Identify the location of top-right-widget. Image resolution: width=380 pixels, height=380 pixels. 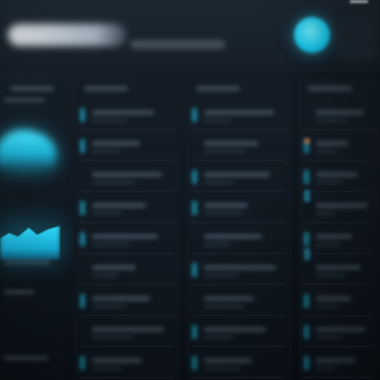
(358, 37).